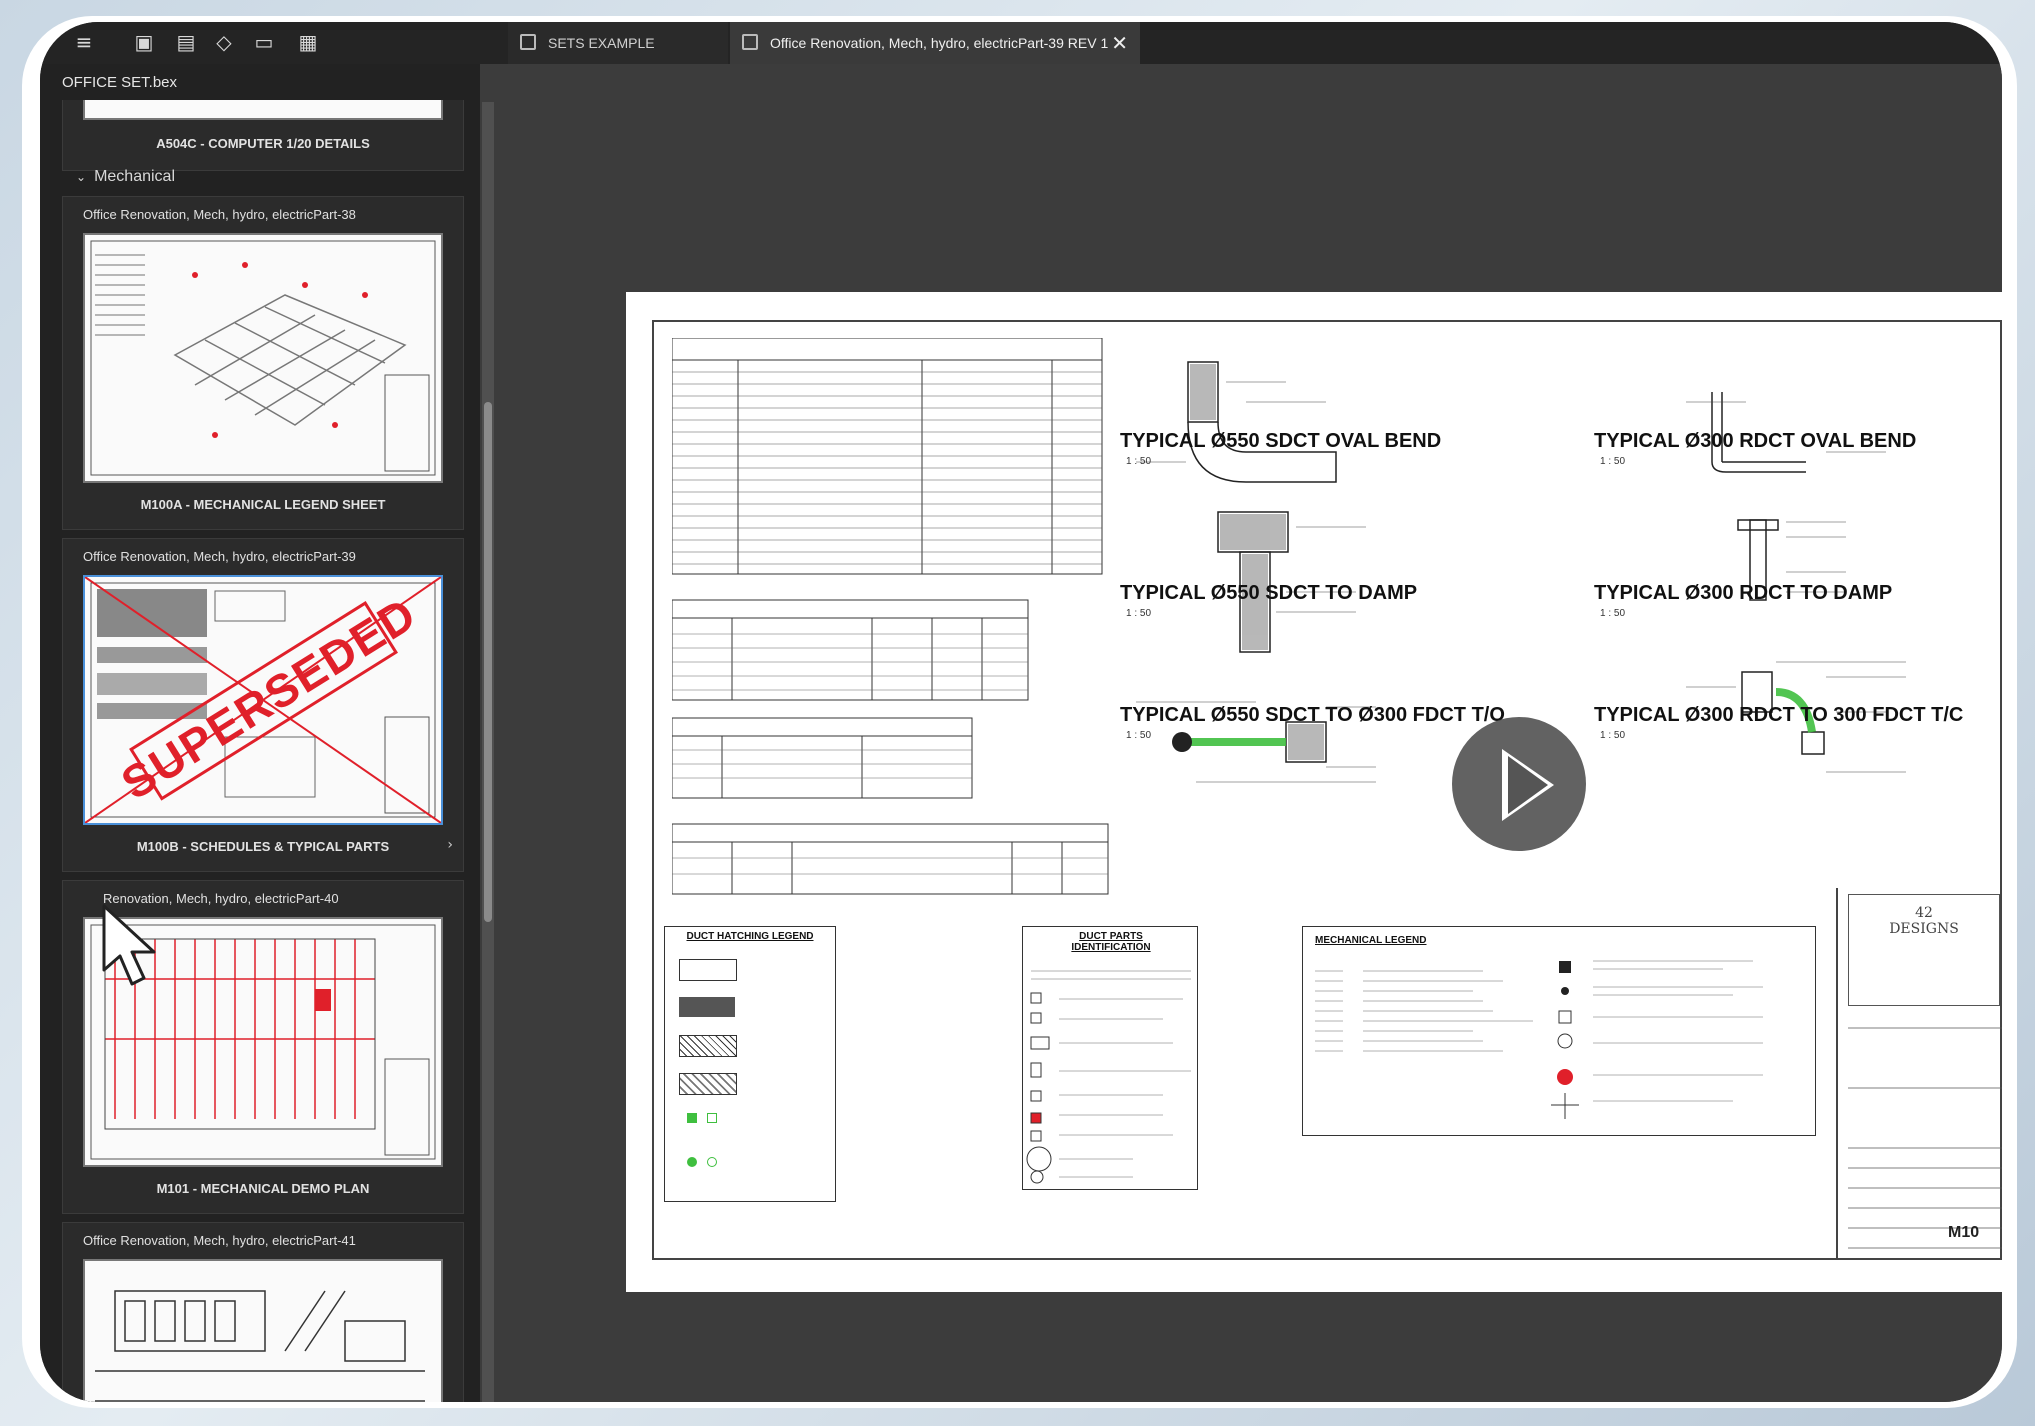 This screenshot has height=1426, width=2035. Describe the element at coordinates (1111, 942) in the screenshot. I see `legend-title: DUCT PARTS IDENTIFICATION` at that location.